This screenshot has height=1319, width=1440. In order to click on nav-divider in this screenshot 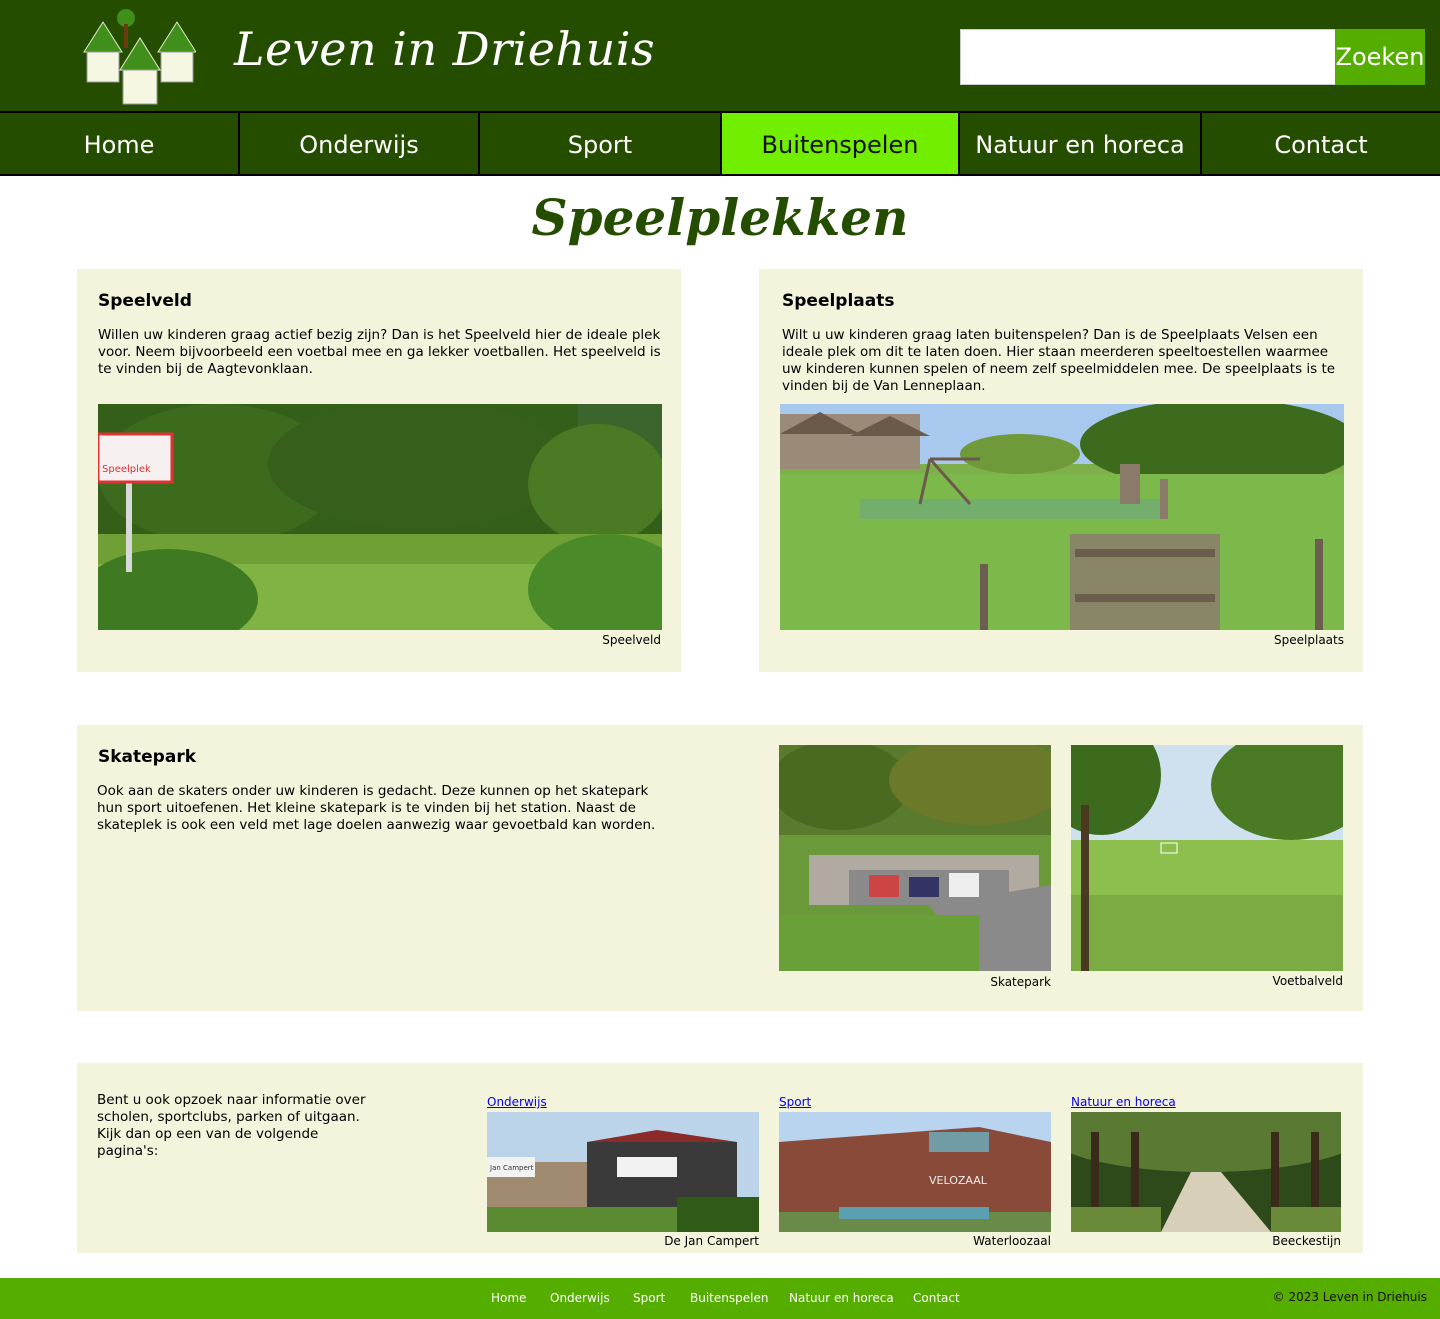, I will do `click(720, 175)`.